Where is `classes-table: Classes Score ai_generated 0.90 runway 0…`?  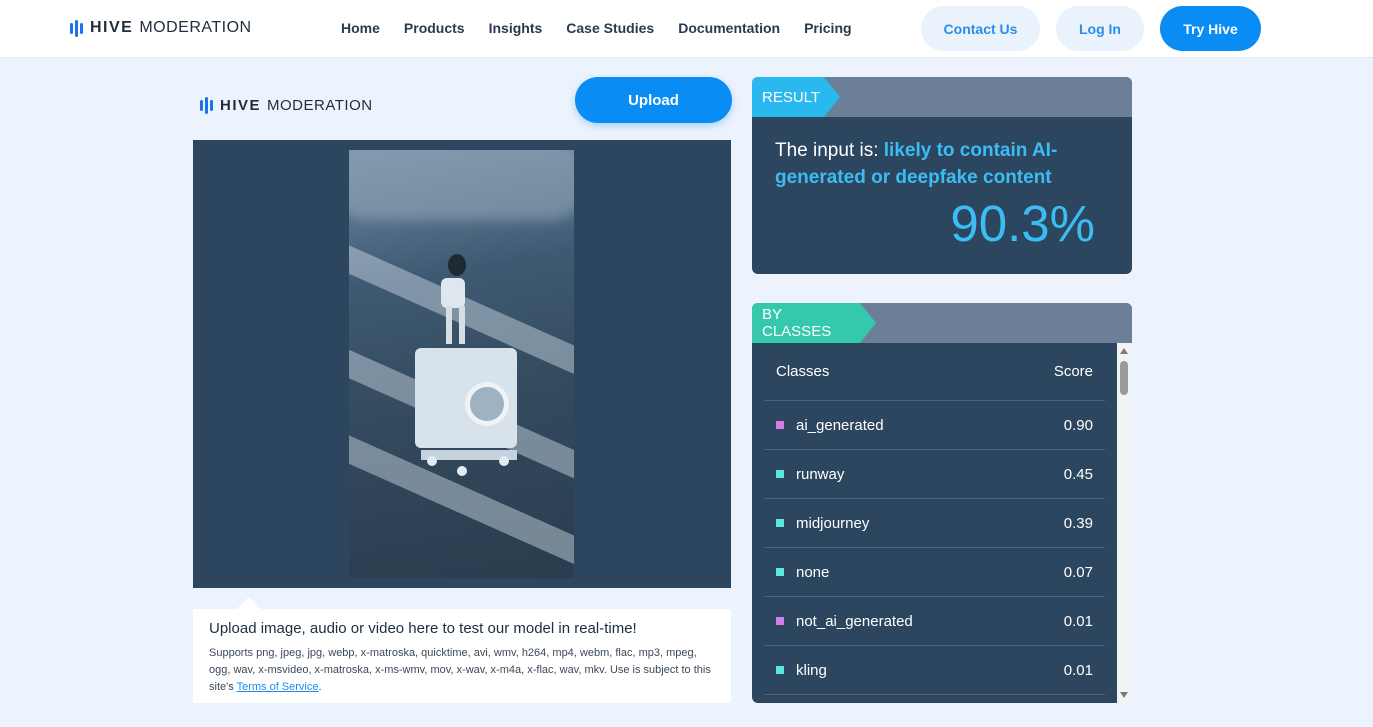 classes-table: Classes Score ai_generated 0.90 runway 0… is located at coordinates (934, 519).